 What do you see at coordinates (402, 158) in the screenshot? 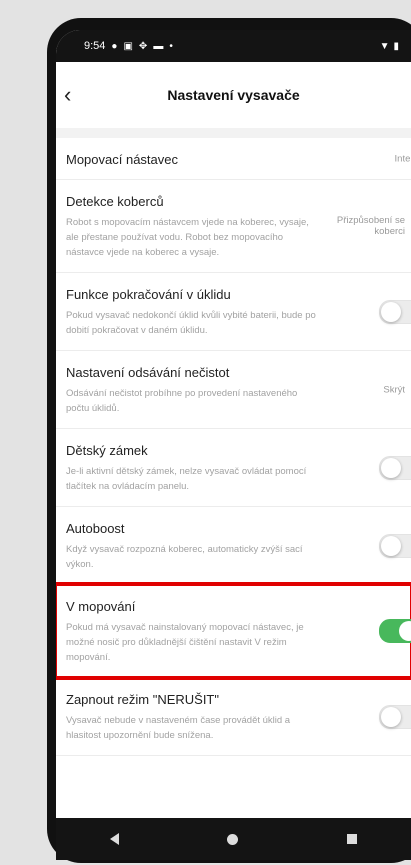
I see `setting-value: Inteligentní` at bounding box center [402, 158].